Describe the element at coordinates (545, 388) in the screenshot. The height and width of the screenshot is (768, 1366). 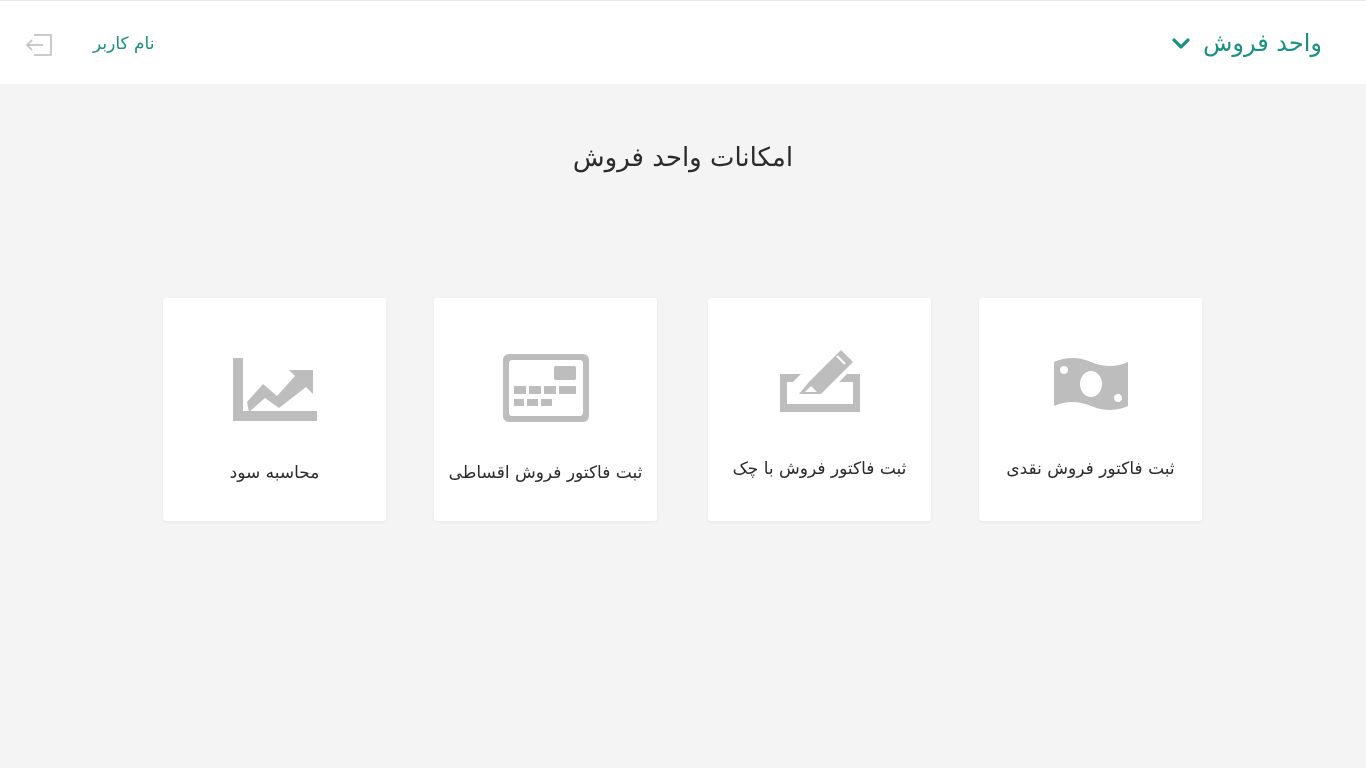
I see `installment-card-icon` at that location.